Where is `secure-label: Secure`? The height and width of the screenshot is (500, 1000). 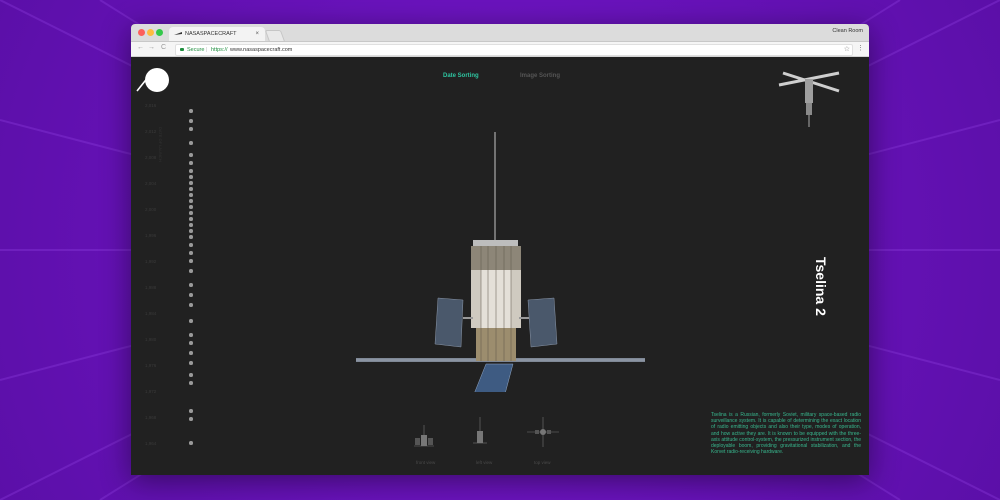
secure-label: Secure is located at coordinates (196, 50).